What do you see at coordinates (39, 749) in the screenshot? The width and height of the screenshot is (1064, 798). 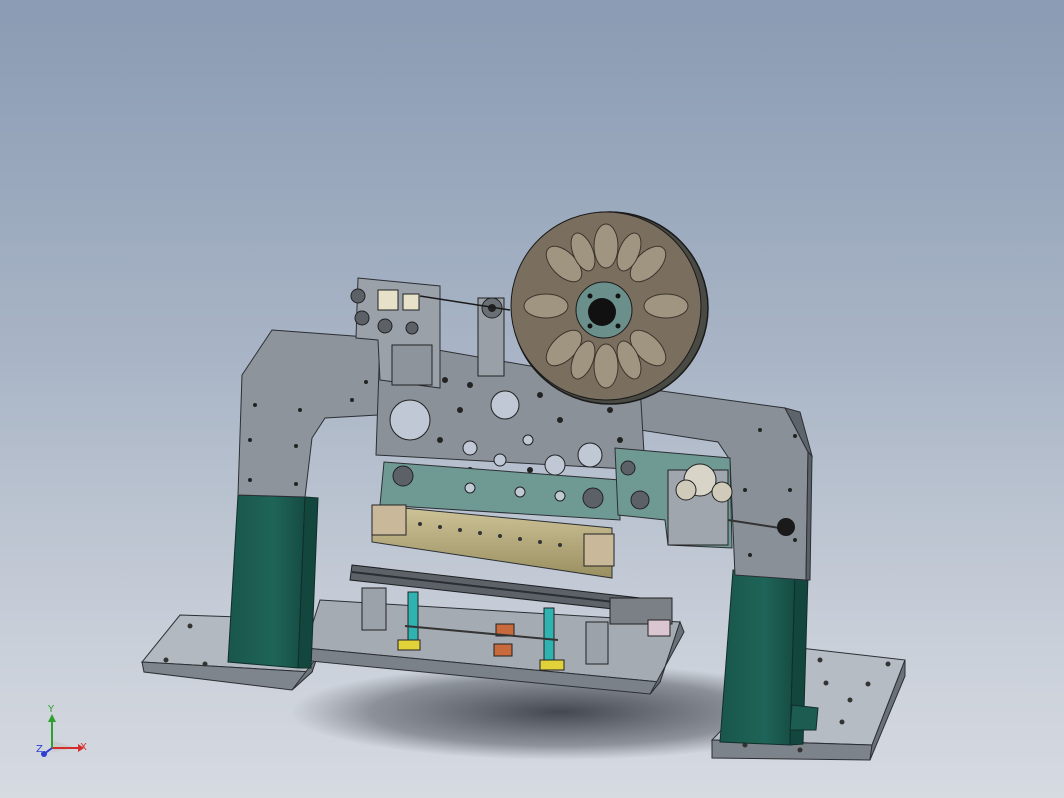 I see `z-axis-label: Z` at bounding box center [39, 749].